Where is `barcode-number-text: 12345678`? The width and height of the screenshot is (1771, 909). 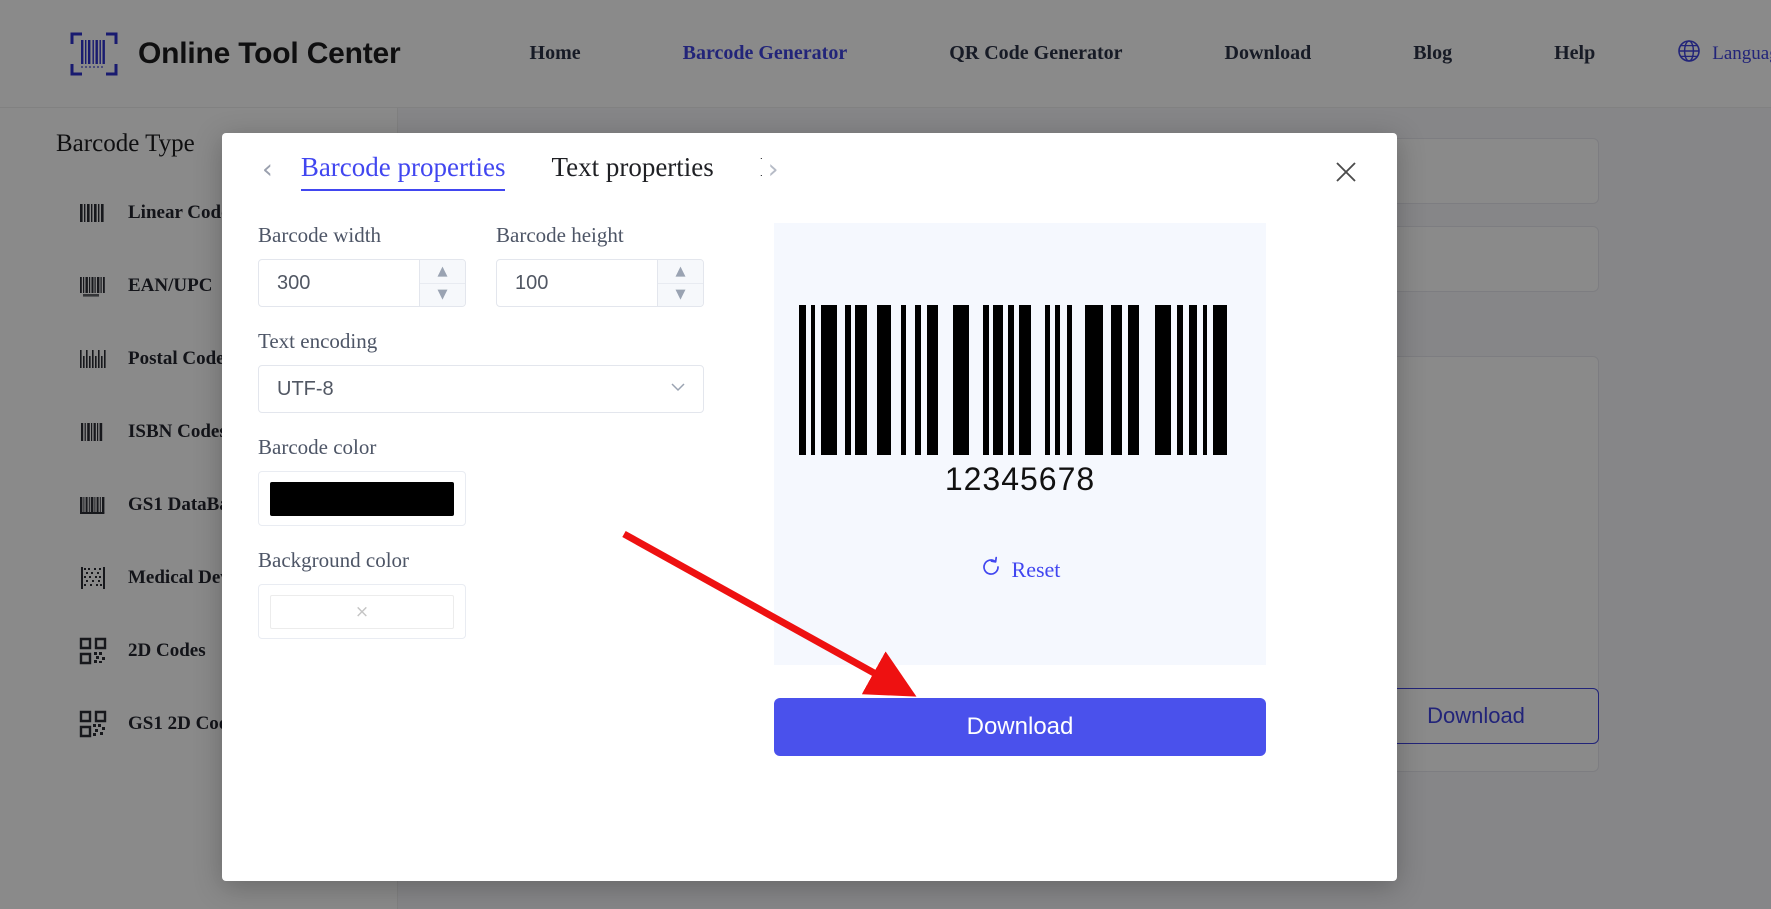 barcode-number-text: 12345678 is located at coordinates (1020, 479).